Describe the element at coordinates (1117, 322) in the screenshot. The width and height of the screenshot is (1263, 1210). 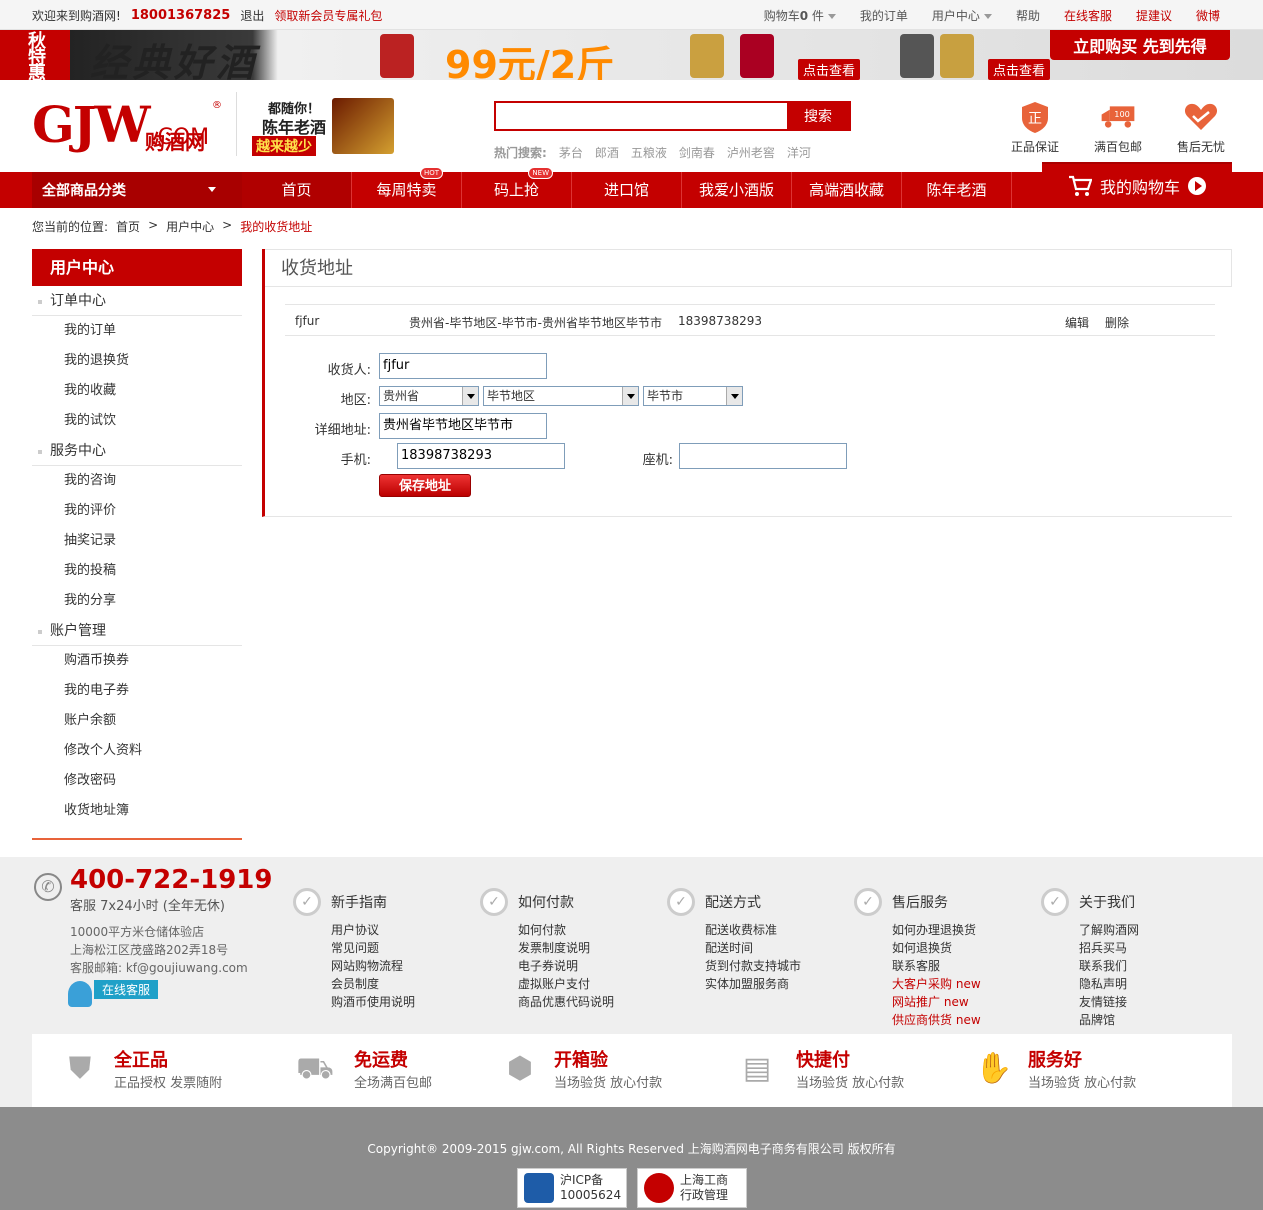
I see `delete-address-link: 删除` at that location.